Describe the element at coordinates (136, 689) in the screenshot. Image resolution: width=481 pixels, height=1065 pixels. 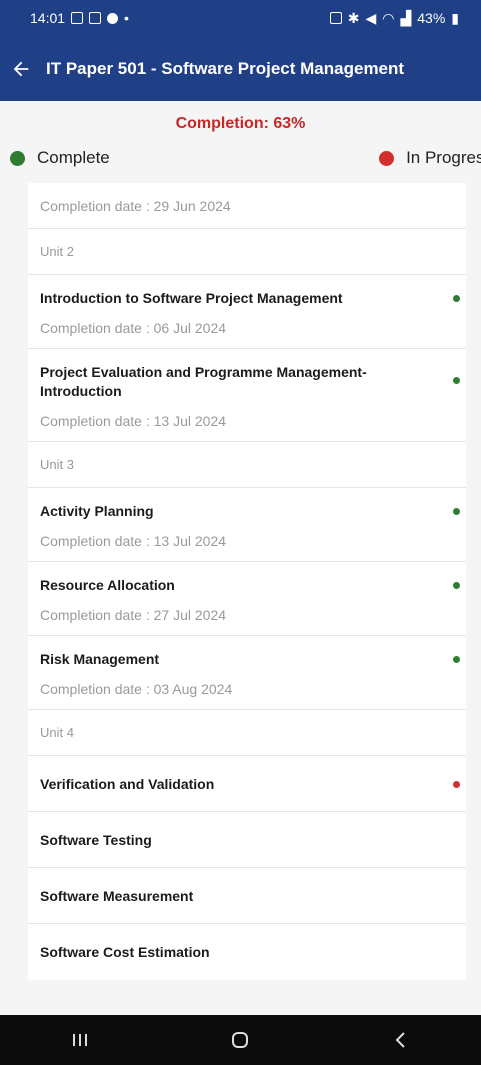
I see `topic-completion-date: Completion date : 03 Aug 2024` at that location.